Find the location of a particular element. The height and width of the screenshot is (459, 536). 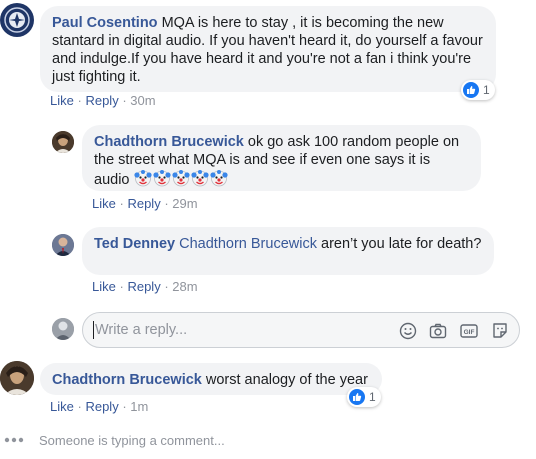

comment-timestamp: 30m is located at coordinates (142, 100).